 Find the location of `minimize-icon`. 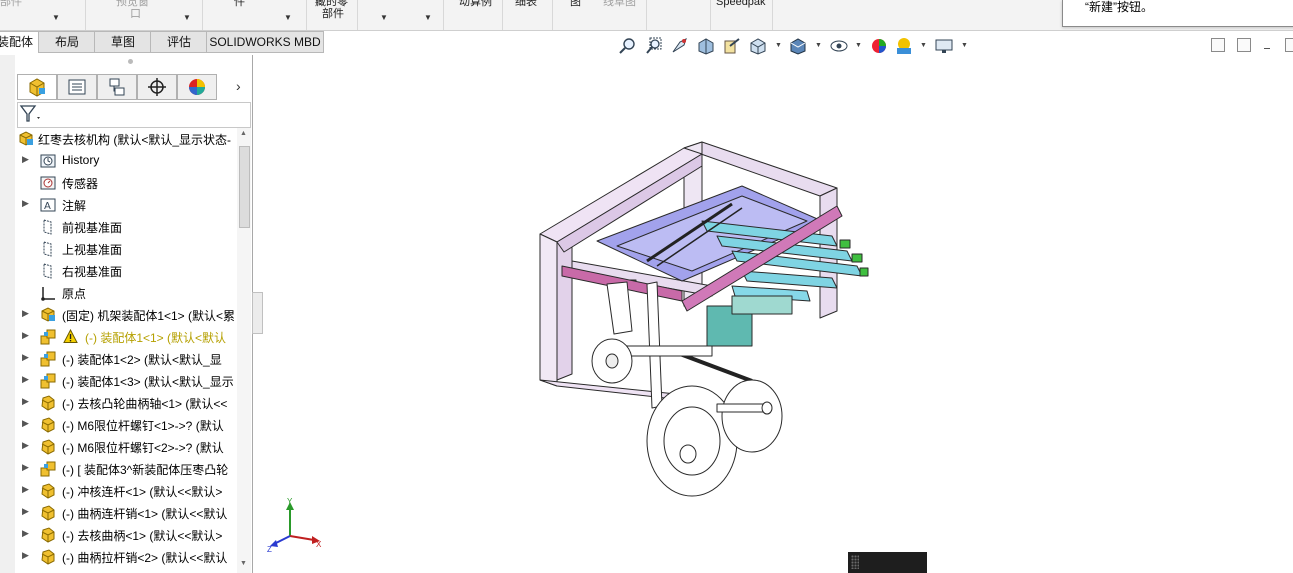

minimize-icon is located at coordinates (1267, 48).